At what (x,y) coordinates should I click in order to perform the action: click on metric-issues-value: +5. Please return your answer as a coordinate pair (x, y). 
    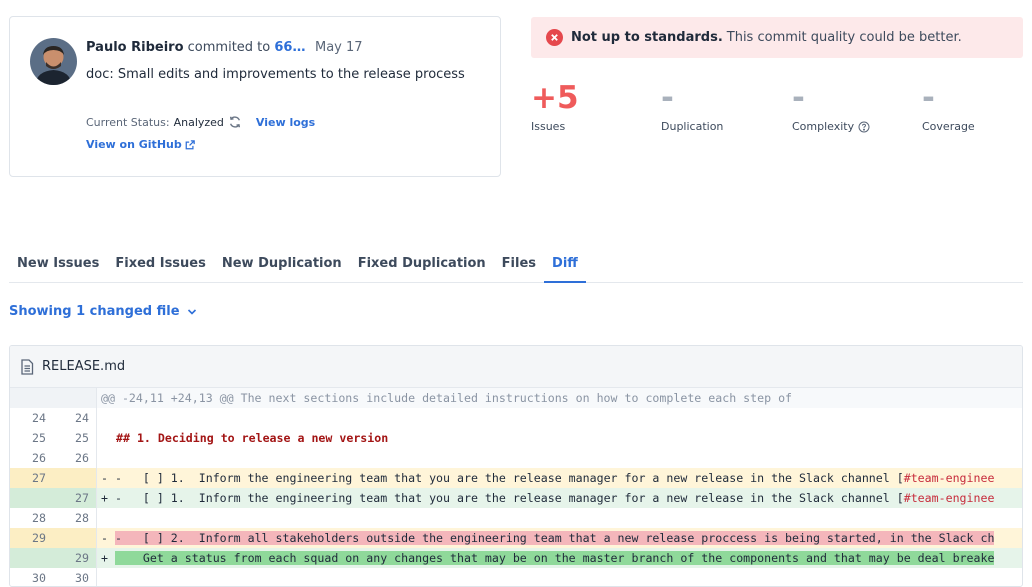
    Looking at the image, I should click on (555, 98).